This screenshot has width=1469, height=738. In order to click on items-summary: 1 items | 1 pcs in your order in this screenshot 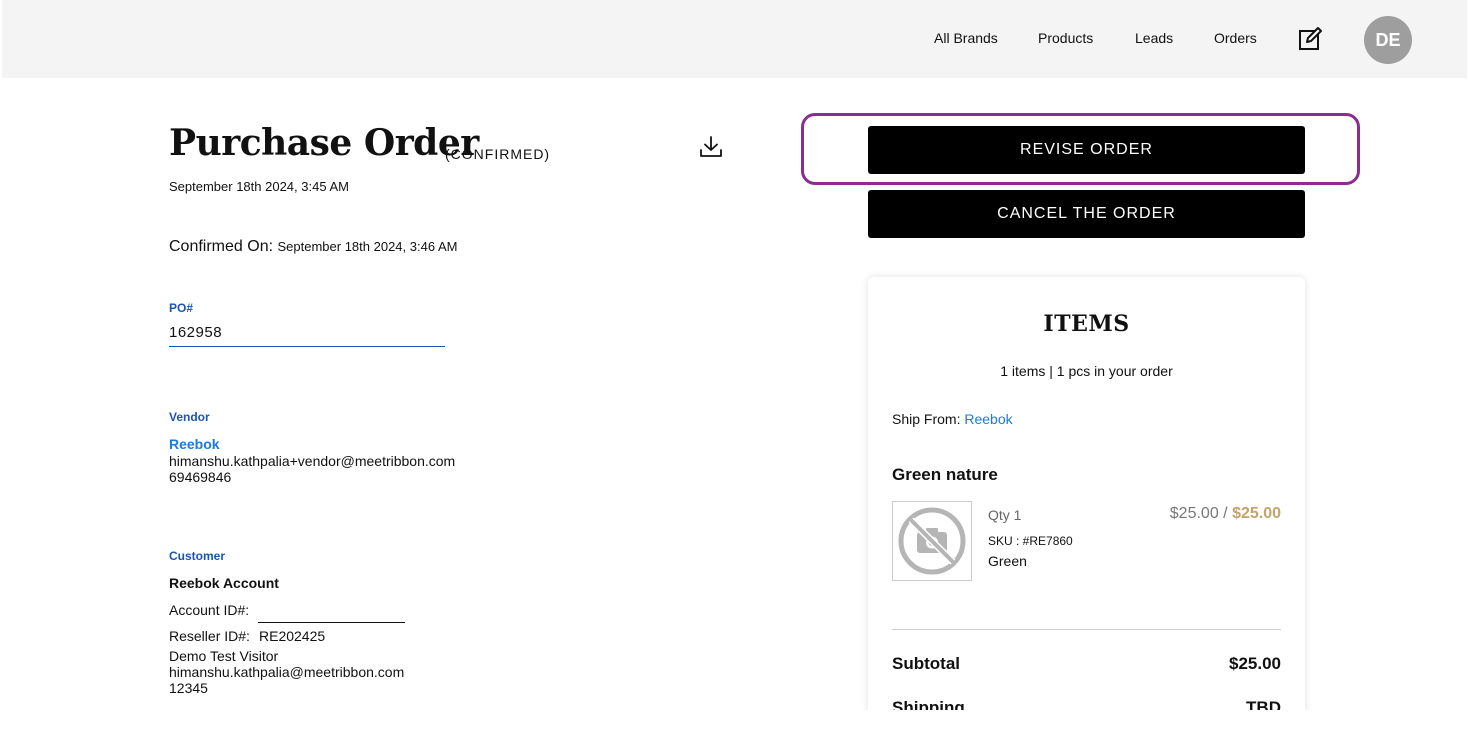, I will do `click(1086, 371)`.